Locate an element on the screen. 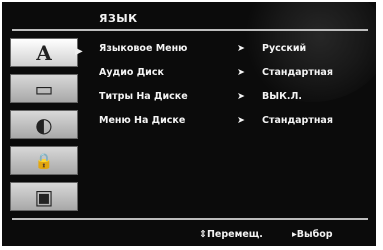 The width and height of the screenshot is (383, 250). tab-language: A is located at coordinates (44, 52).